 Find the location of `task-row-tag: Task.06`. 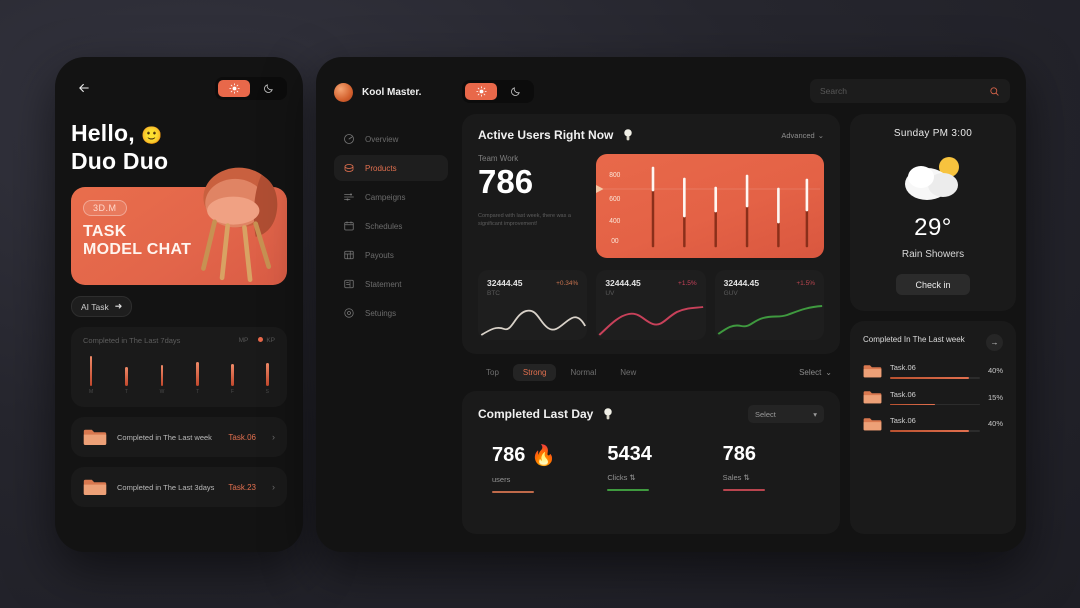

task-row-tag: Task.06 is located at coordinates (242, 437).